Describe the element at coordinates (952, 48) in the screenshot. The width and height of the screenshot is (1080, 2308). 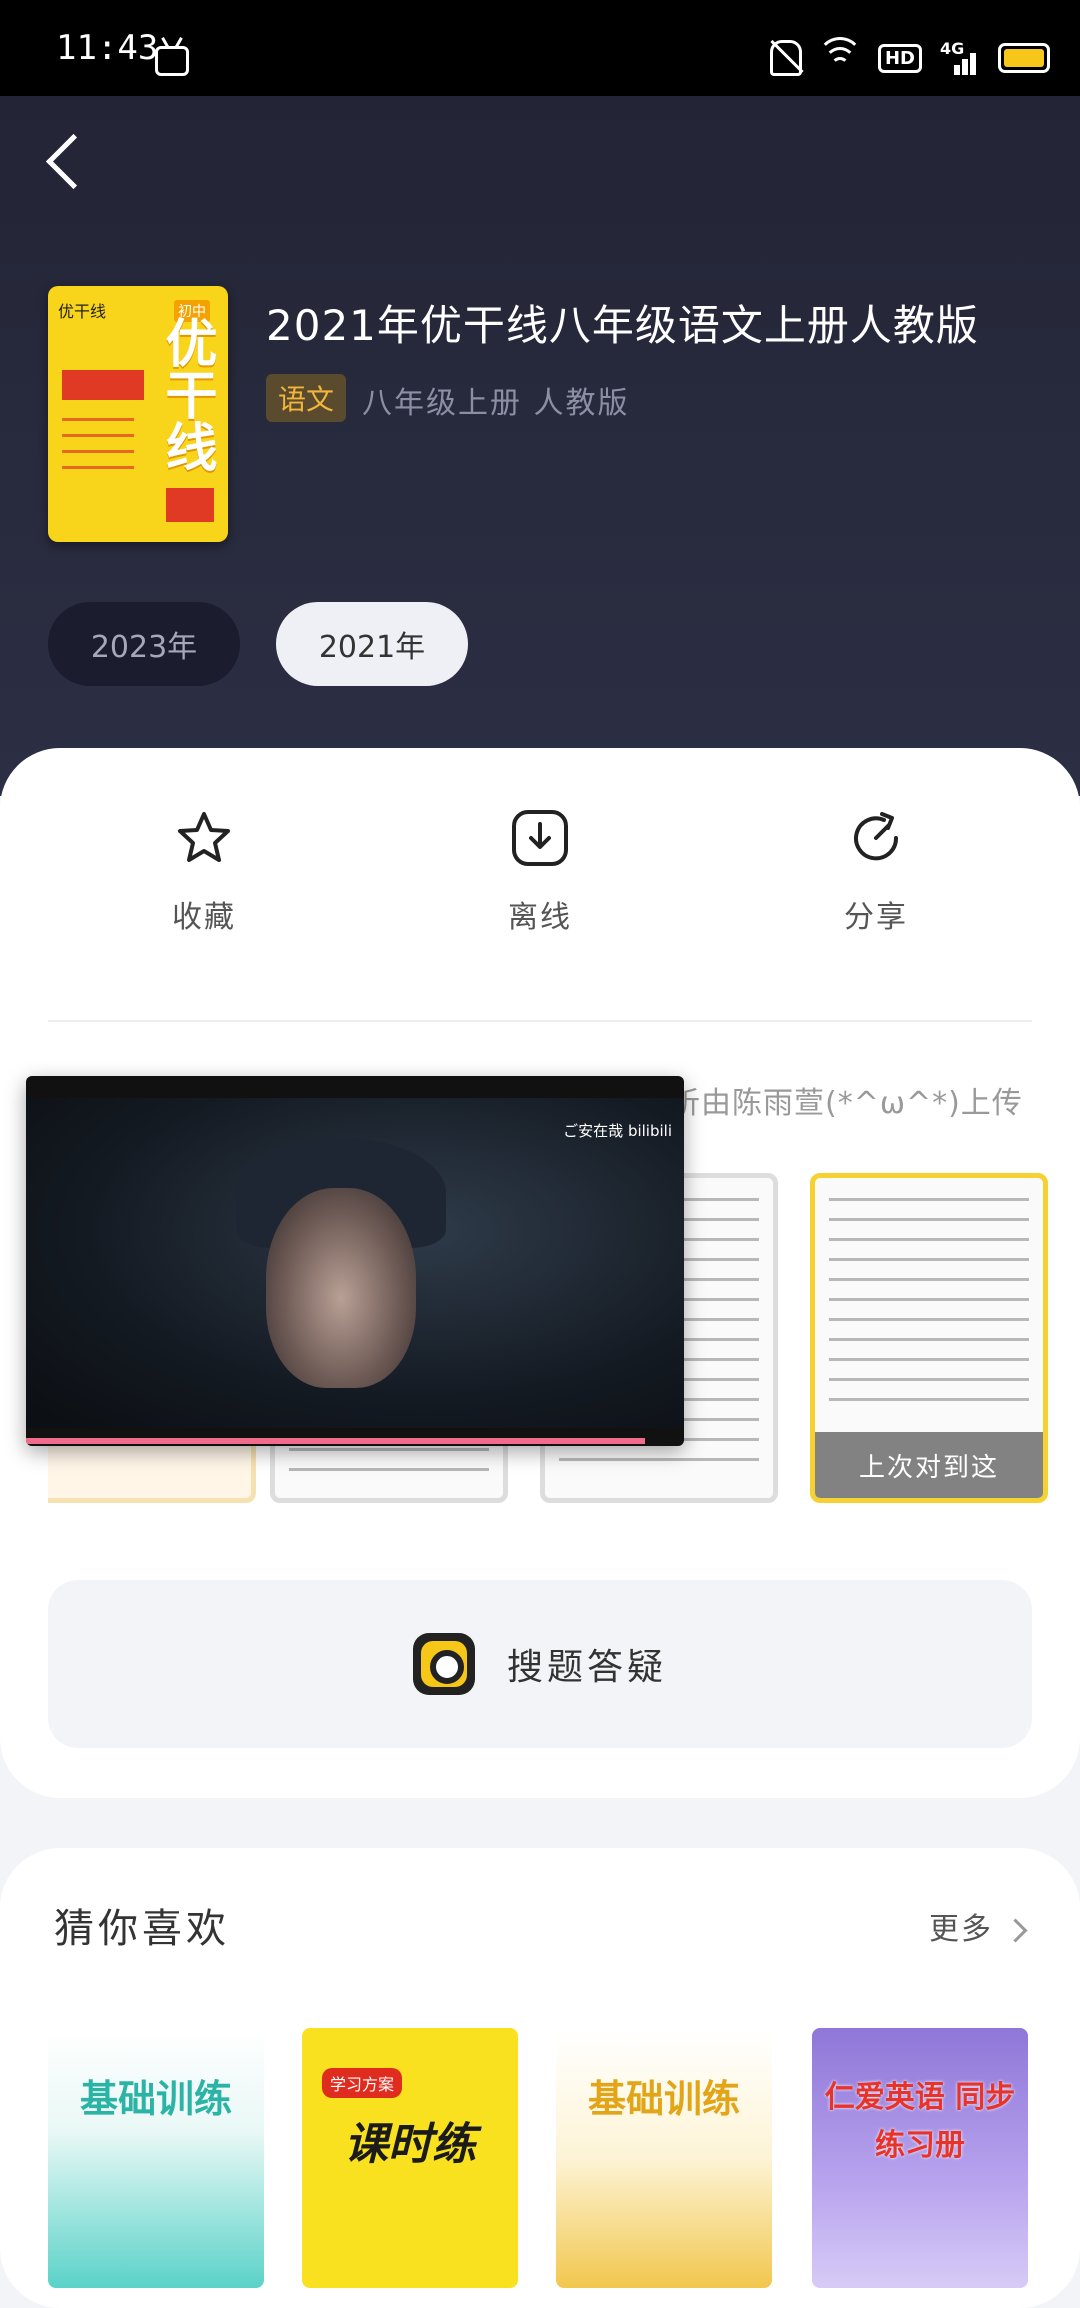
I see `network-label: 4G` at that location.